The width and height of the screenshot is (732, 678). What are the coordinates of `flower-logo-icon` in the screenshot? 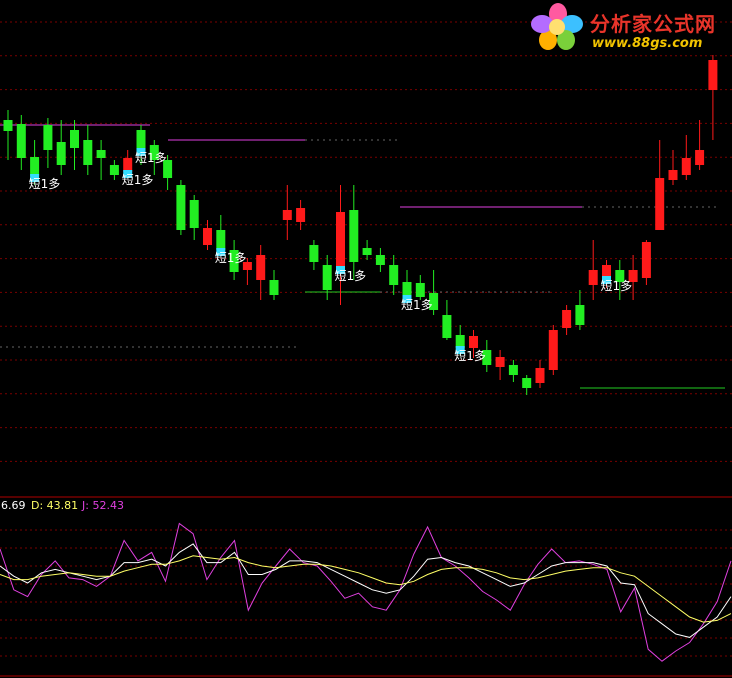 It's located at (557, 26).